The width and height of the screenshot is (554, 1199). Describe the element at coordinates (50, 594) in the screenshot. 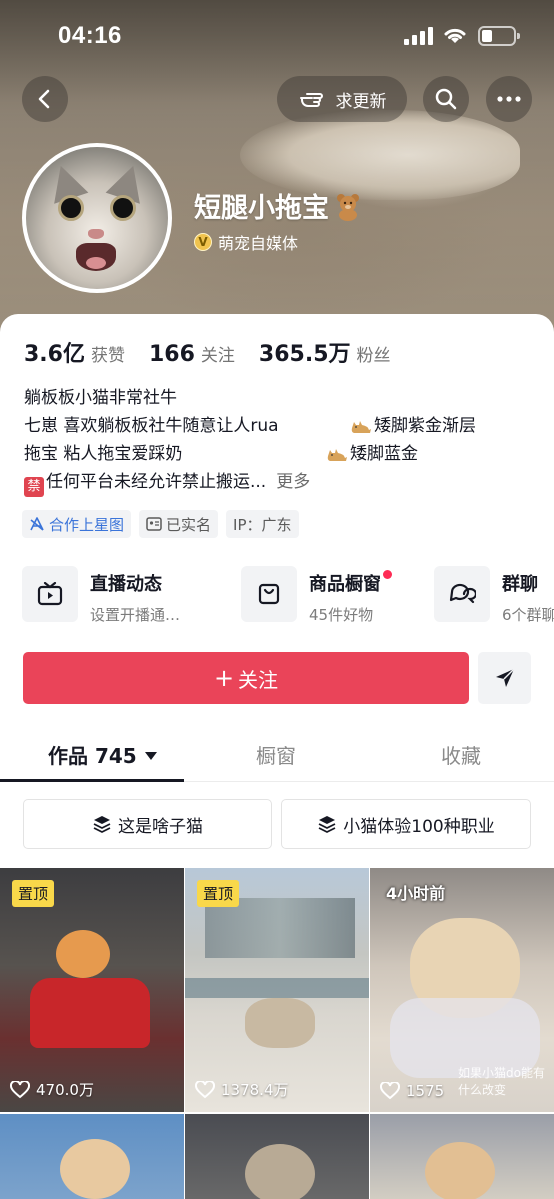

I see `tv-icon` at that location.